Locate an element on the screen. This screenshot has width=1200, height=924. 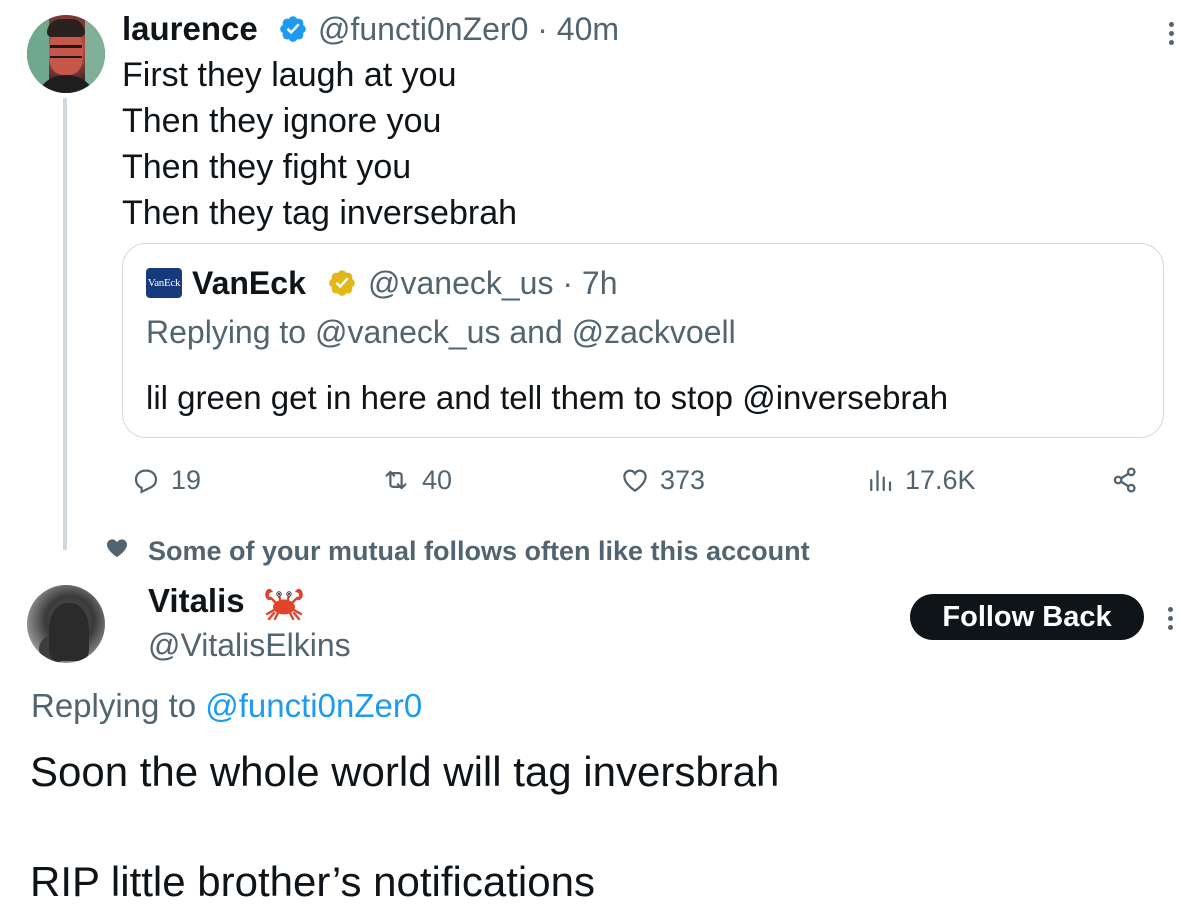
reply-icon is located at coordinates (146, 481).